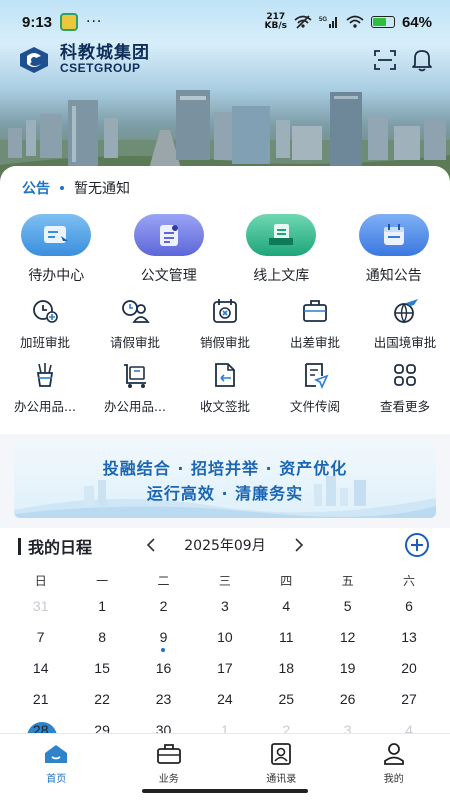  I want to click on add-schedule-button, so click(417, 545).